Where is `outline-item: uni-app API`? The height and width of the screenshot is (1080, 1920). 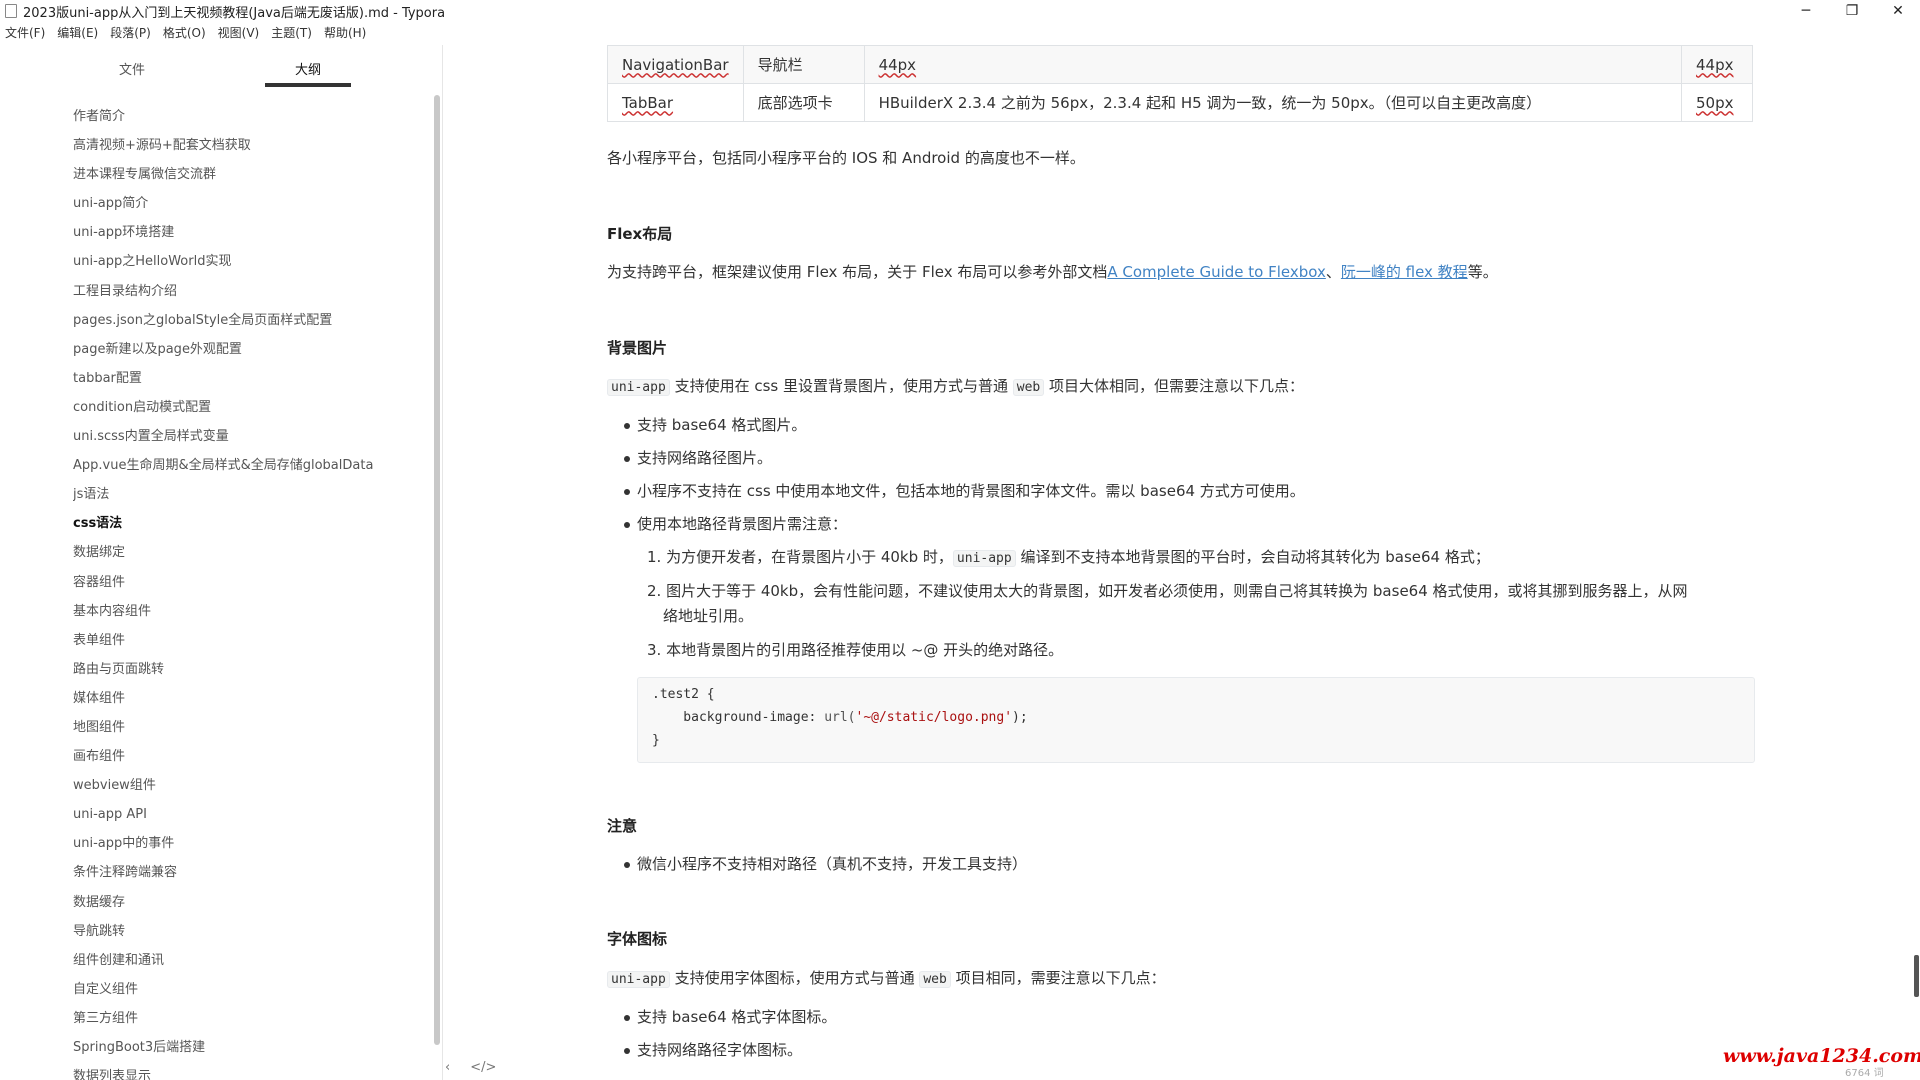
outline-item: uni-app API is located at coordinates (243, 814).